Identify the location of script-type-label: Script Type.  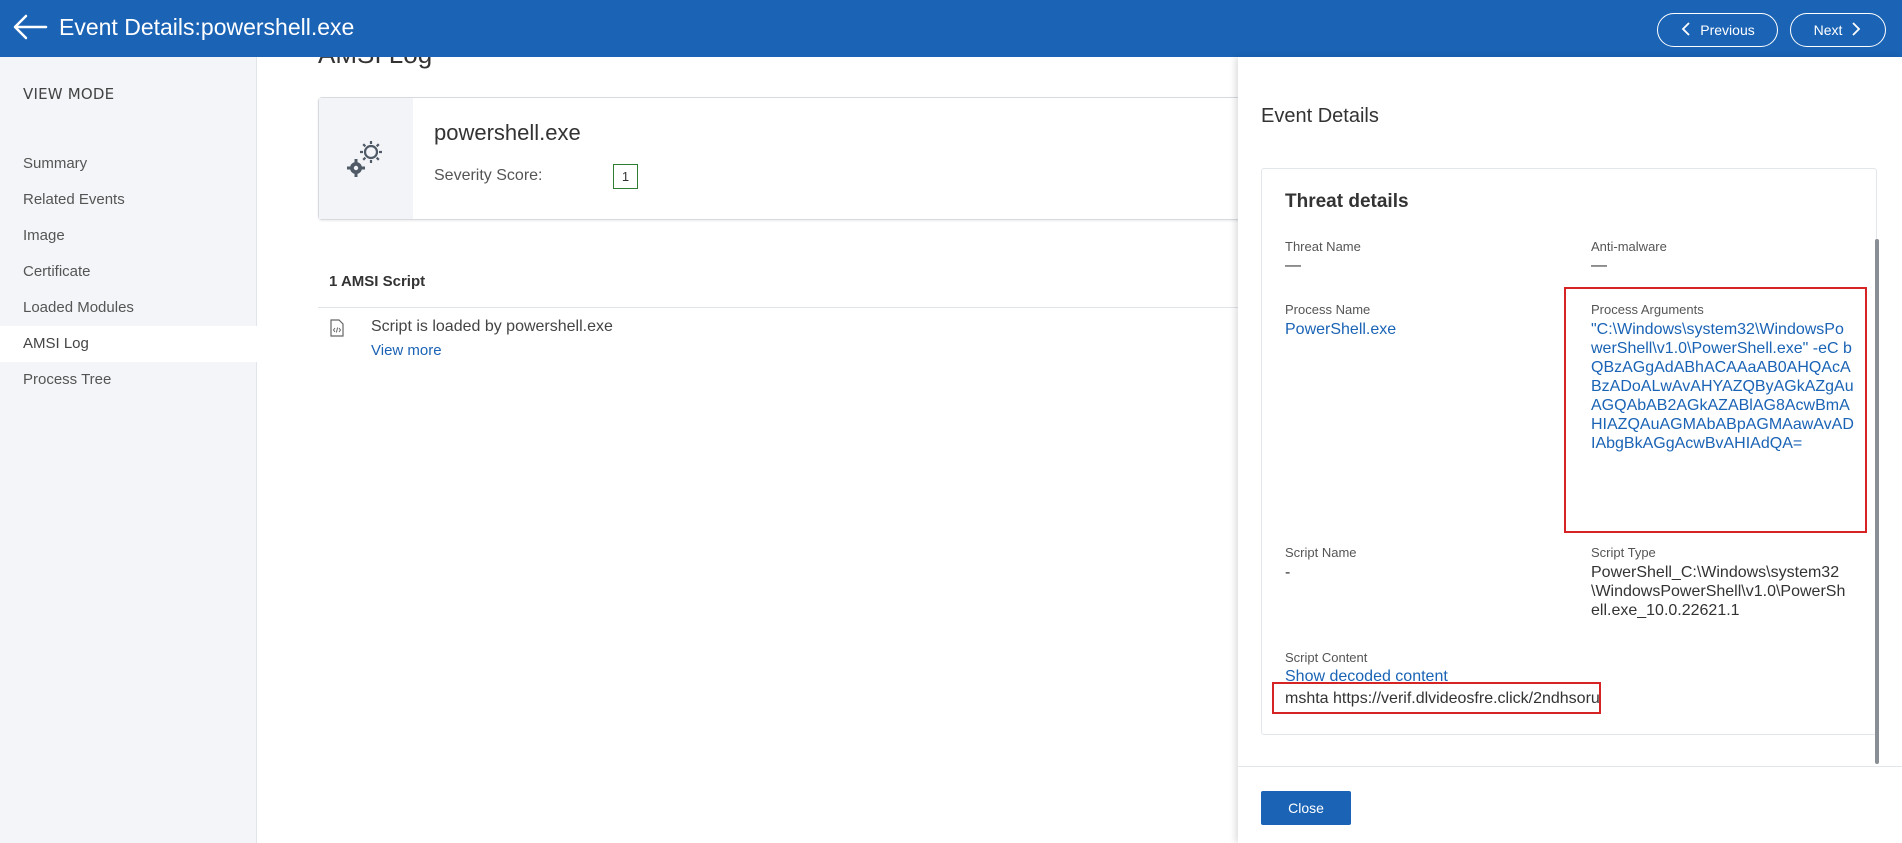
(1623, 552).